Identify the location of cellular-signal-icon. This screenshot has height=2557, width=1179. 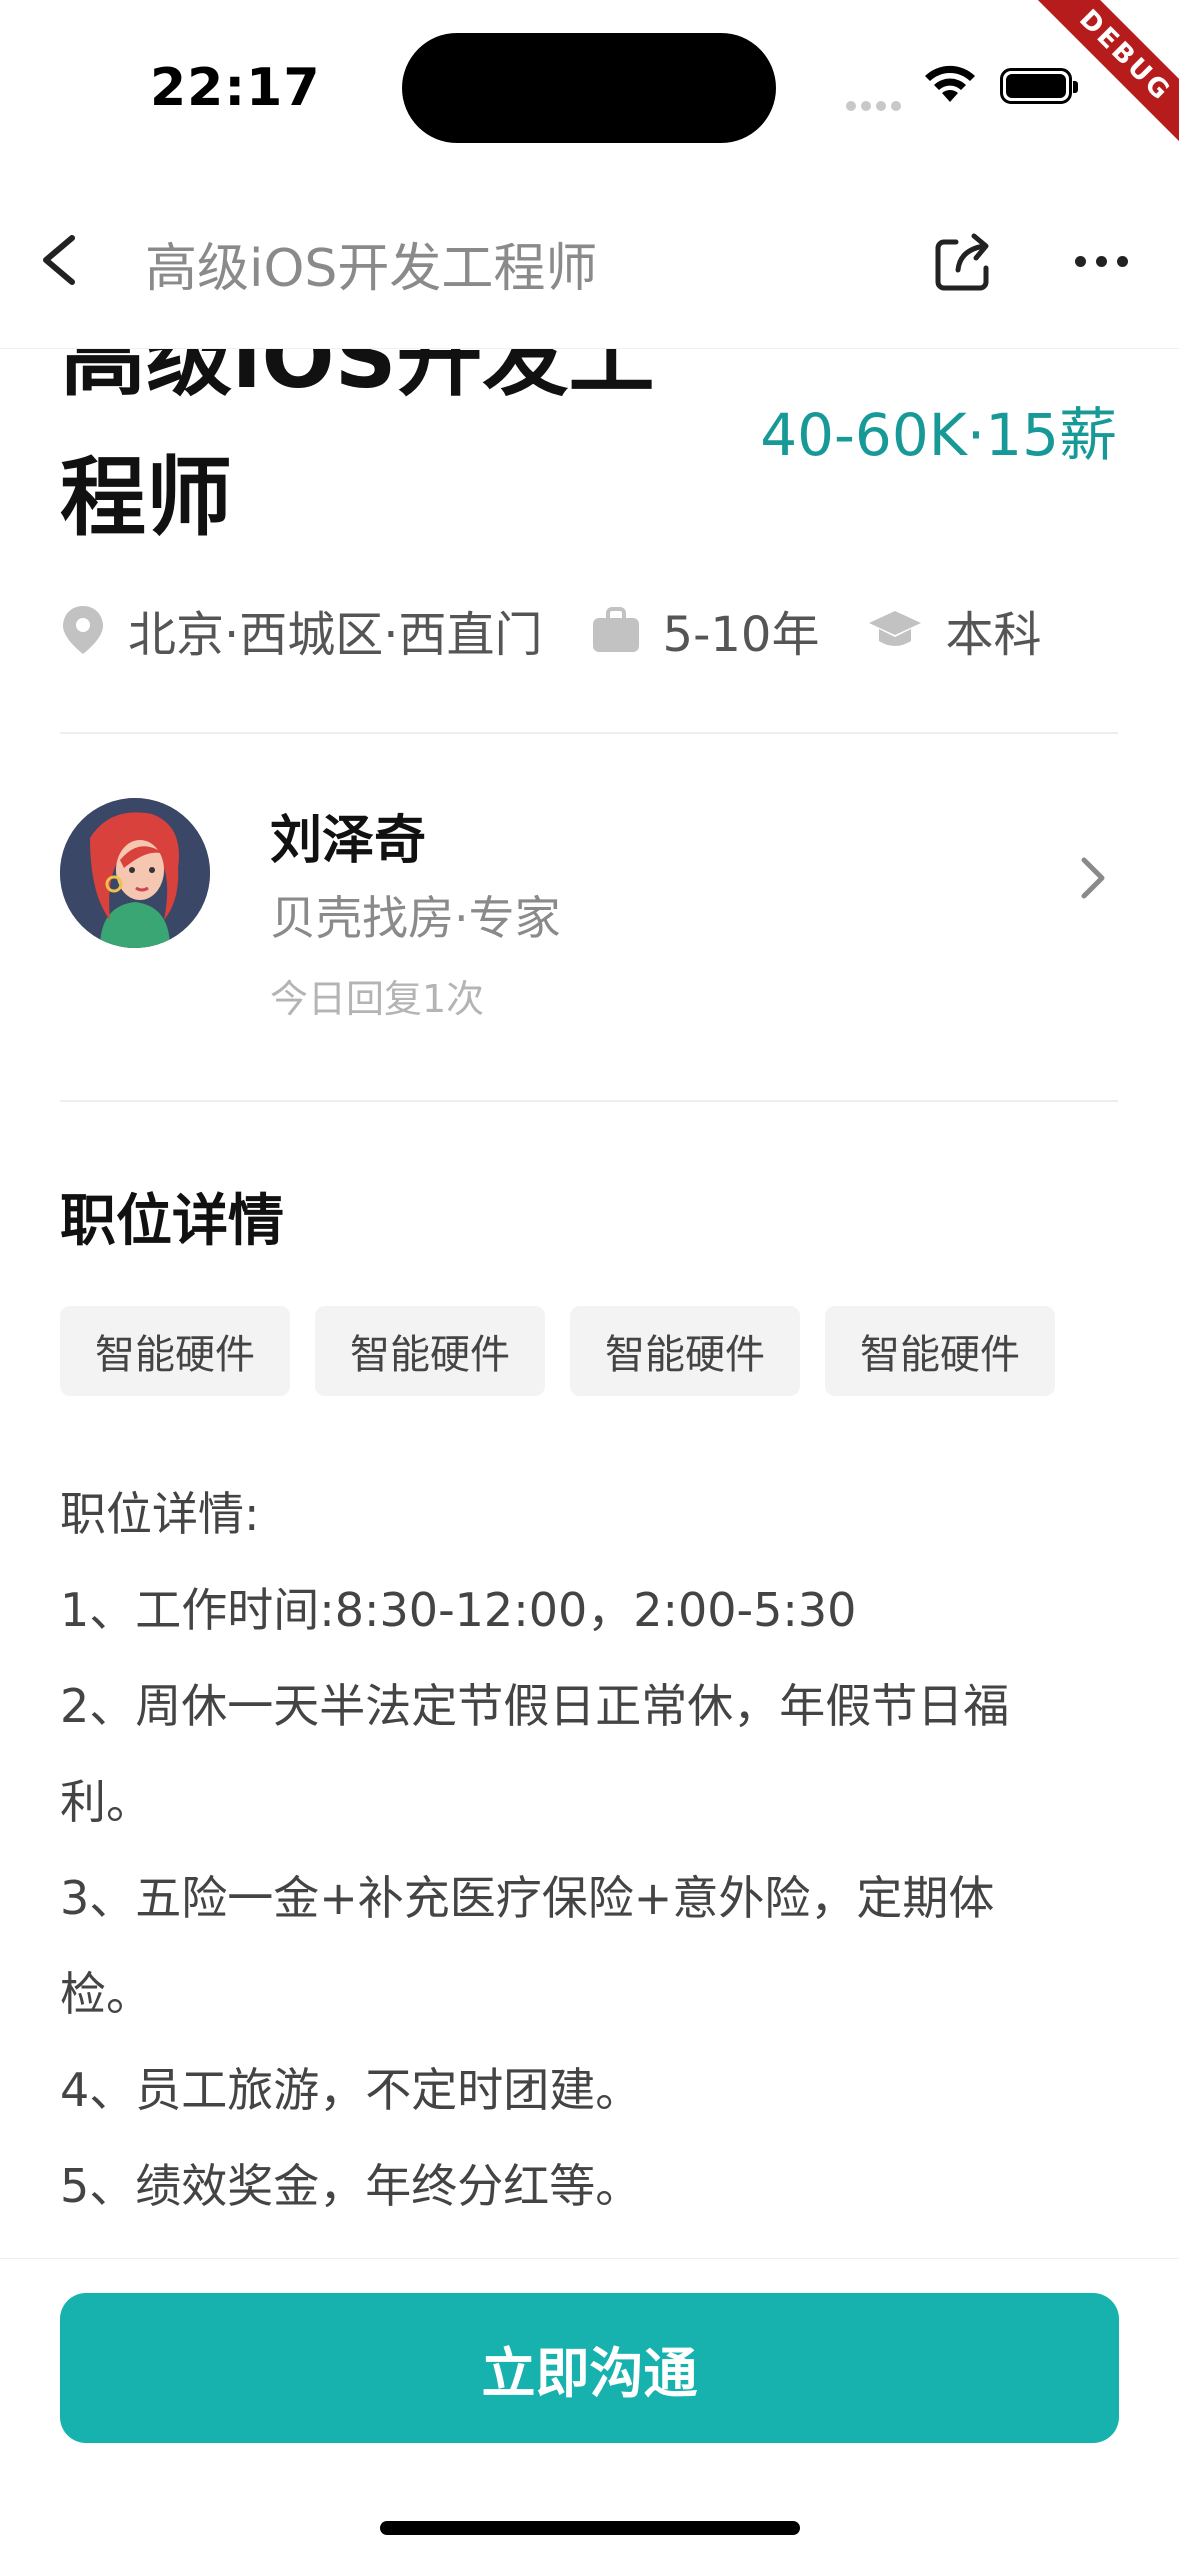
(876, 103).